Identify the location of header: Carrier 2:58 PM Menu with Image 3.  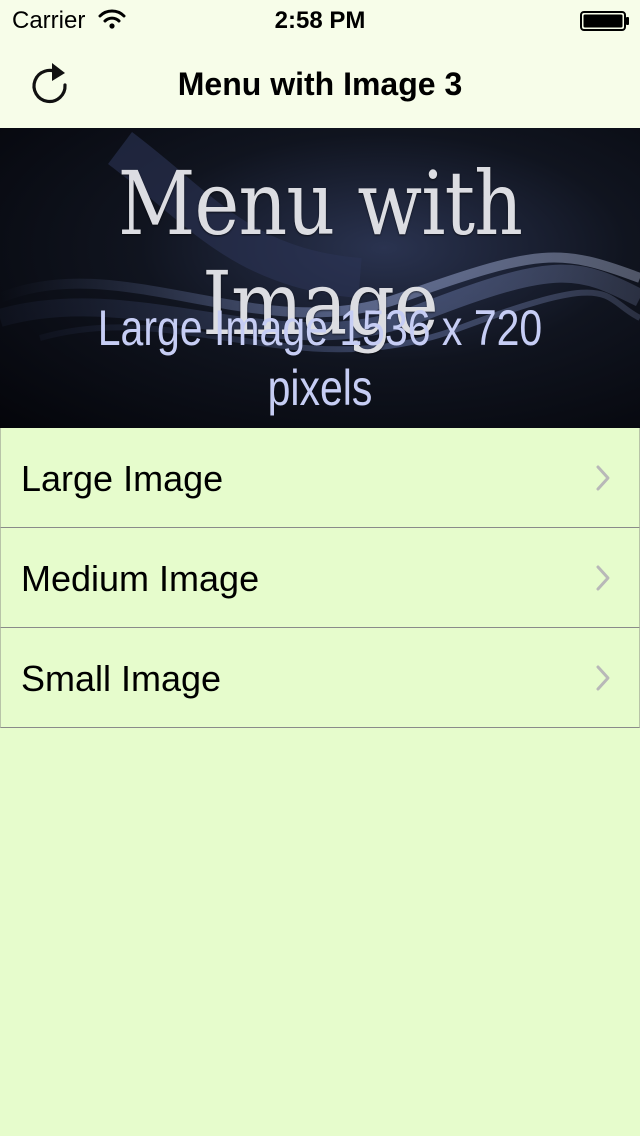
(320, 64).